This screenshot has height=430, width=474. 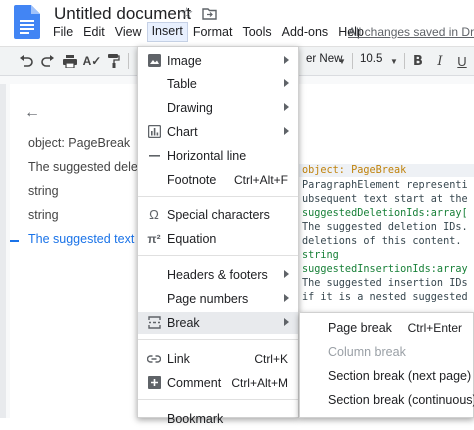 What do you see at coordinates (259, 383) in the screenshot?
I see `menu-item-shortcut: Ctrl+Alt+M` at bounding box center [259, 383].